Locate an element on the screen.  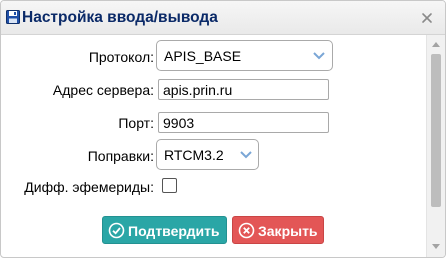
port-input is located at coordinates (243, 122).